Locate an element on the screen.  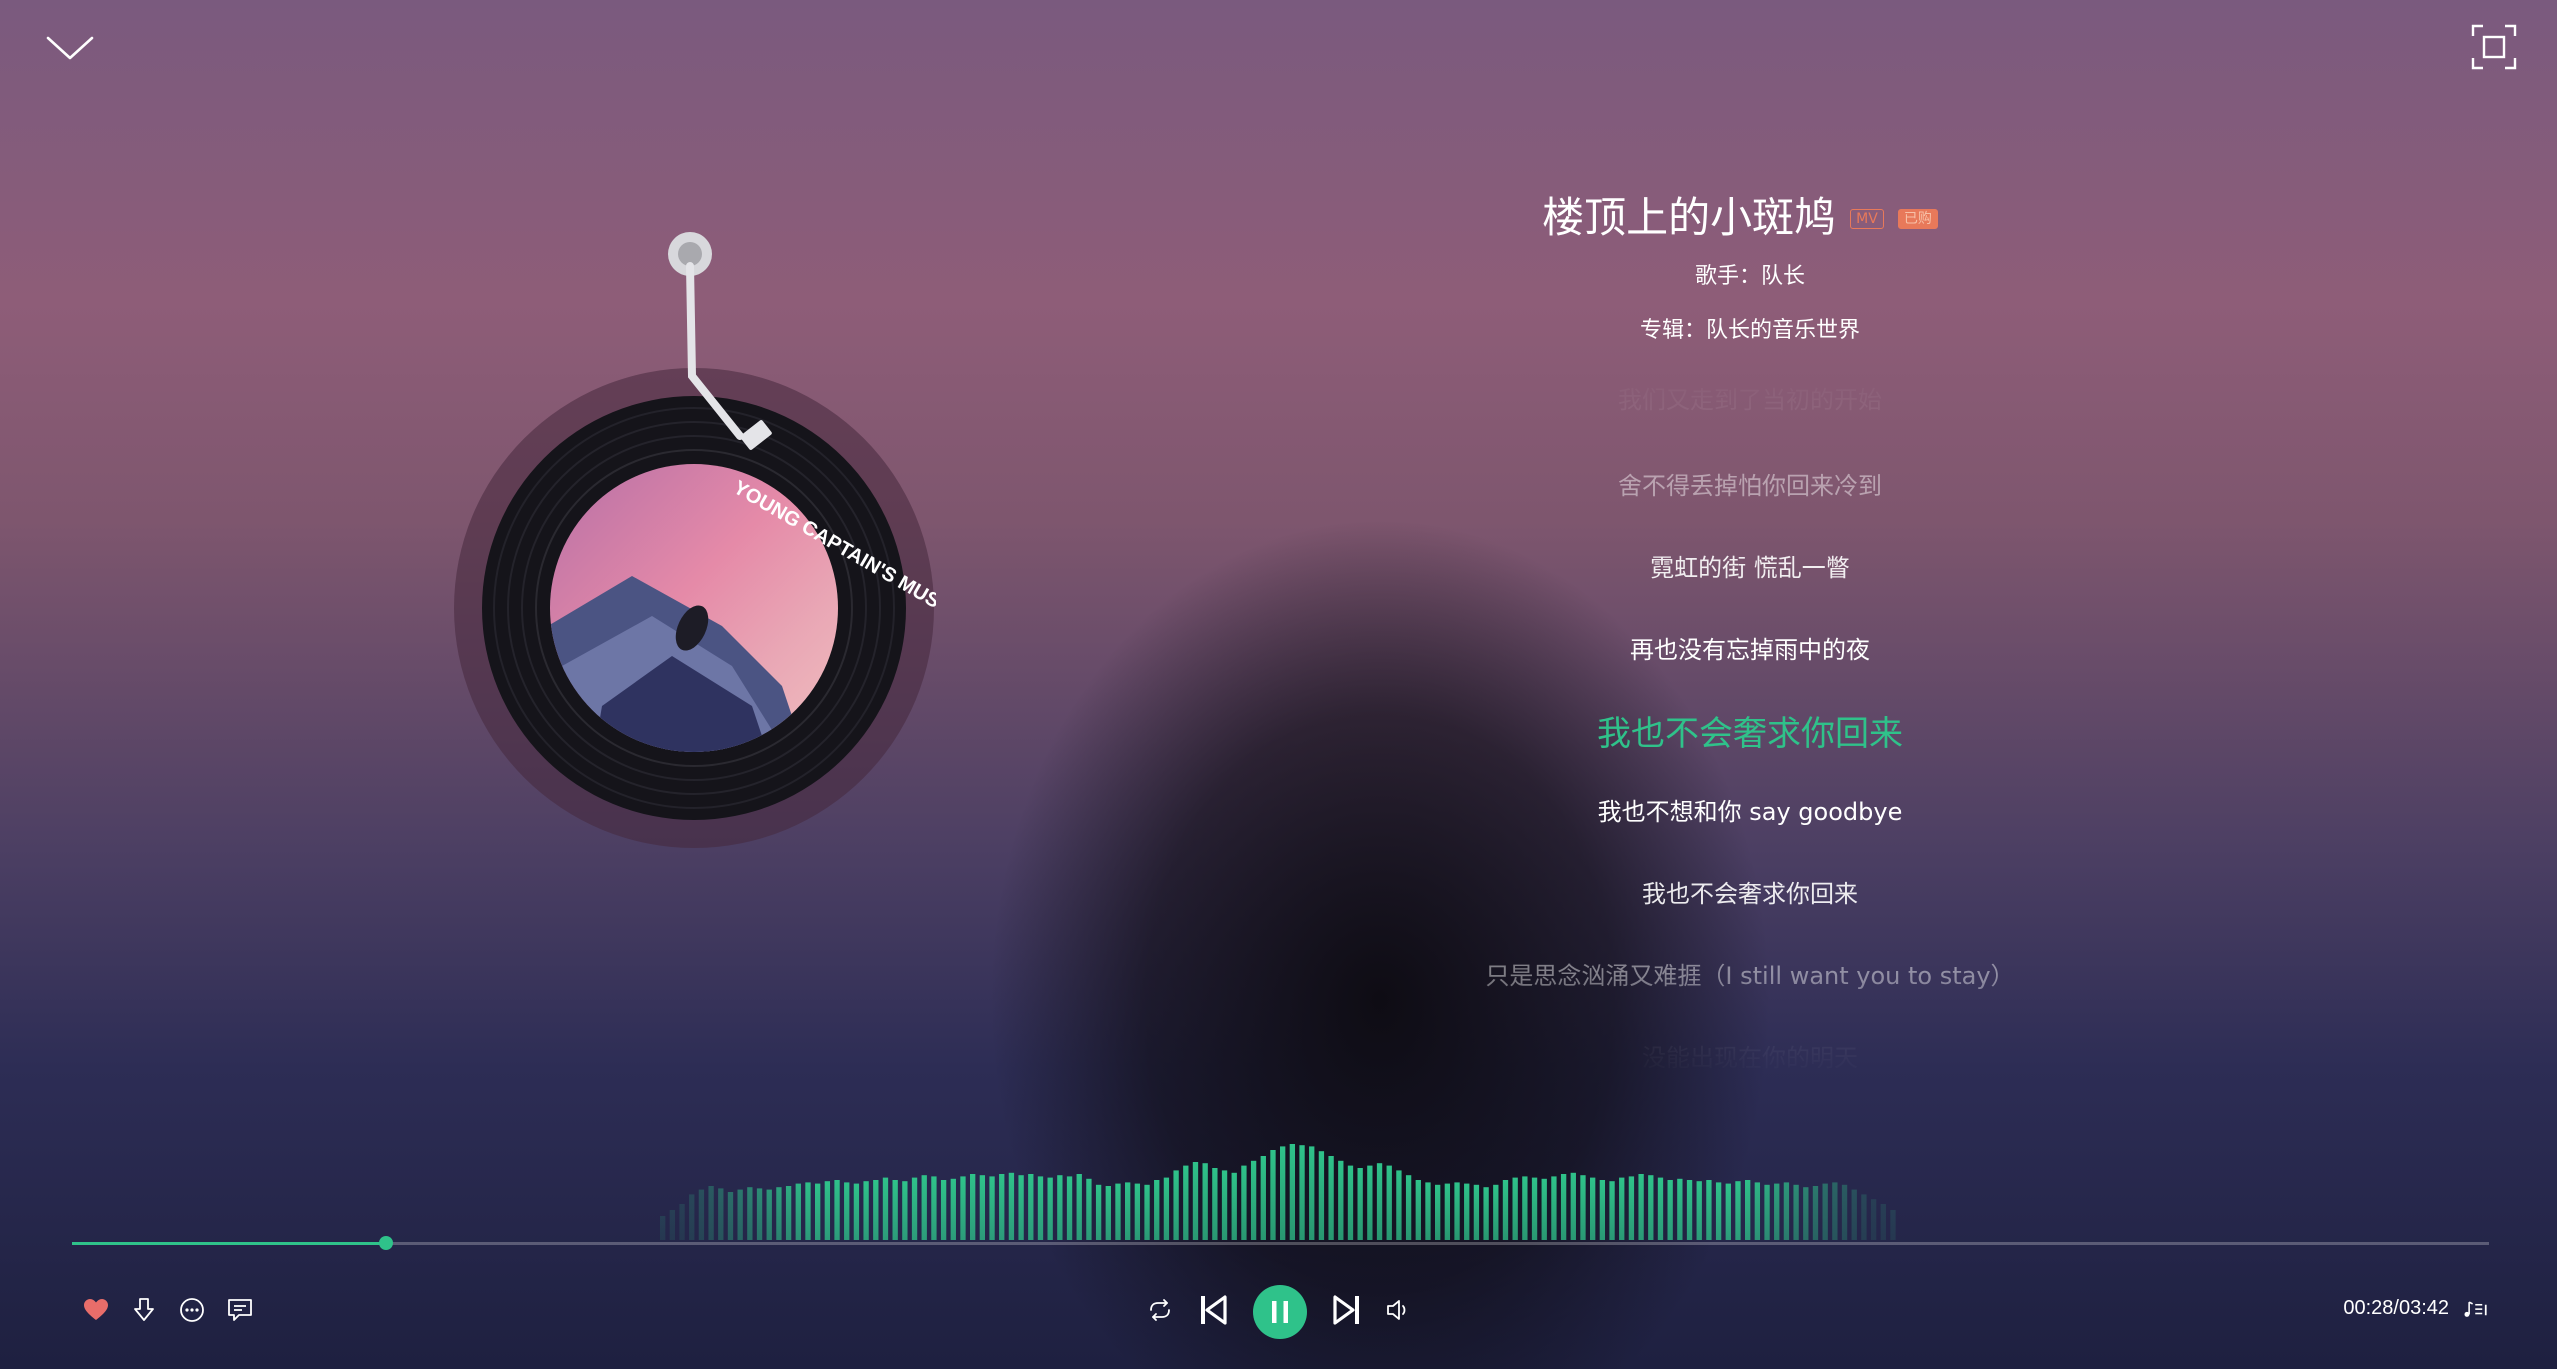
volume-button is located at coordinates (1398, 1310).